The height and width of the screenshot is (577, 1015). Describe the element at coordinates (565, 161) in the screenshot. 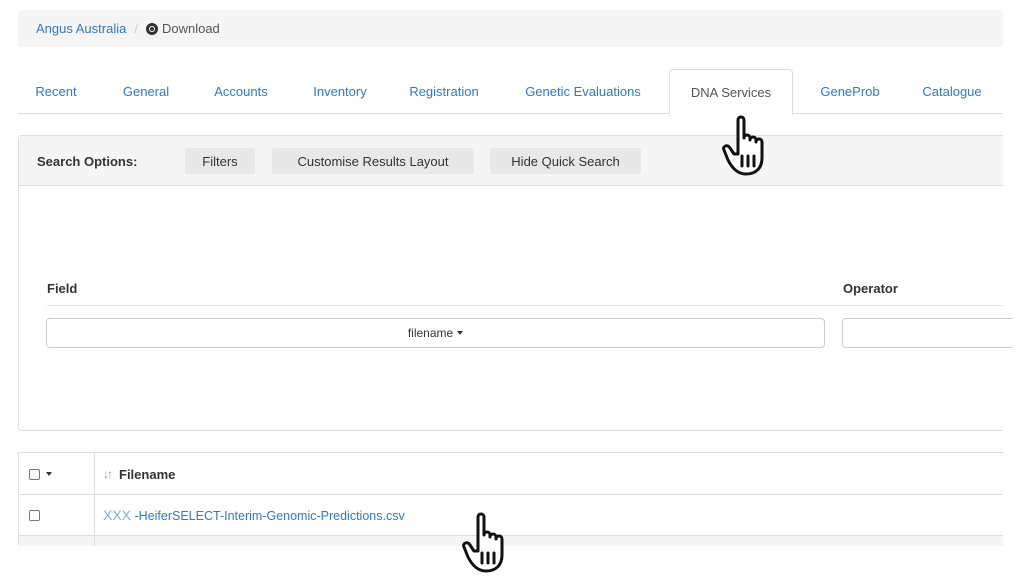

I see `hide-quick-search-button: Hide Quick Search` at that location.